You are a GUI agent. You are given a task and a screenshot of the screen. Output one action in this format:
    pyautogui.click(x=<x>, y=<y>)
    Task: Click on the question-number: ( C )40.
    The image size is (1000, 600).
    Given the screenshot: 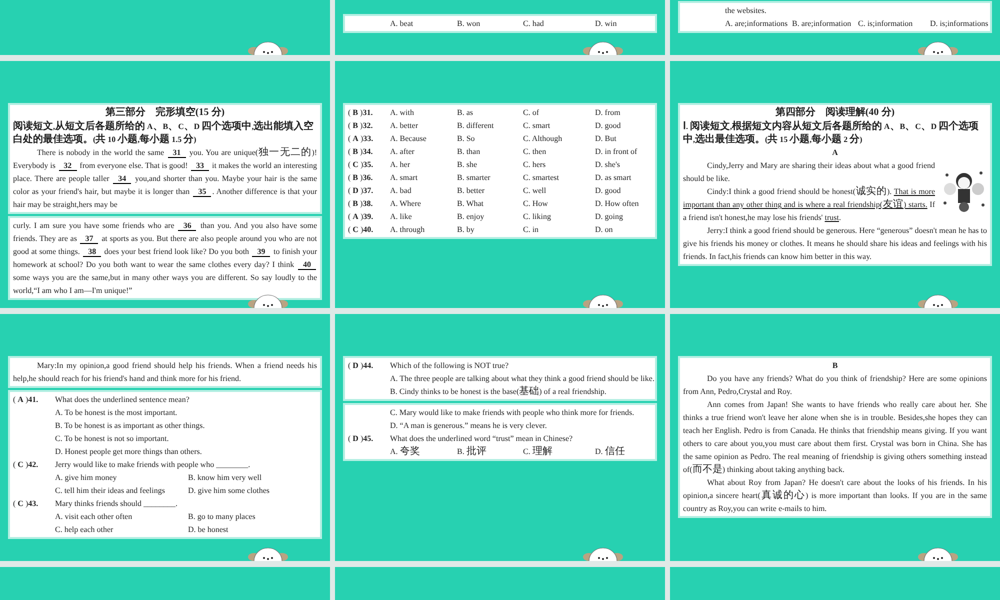 What is the action you would take?
    pyautogui.click(x=361, y=230)
    